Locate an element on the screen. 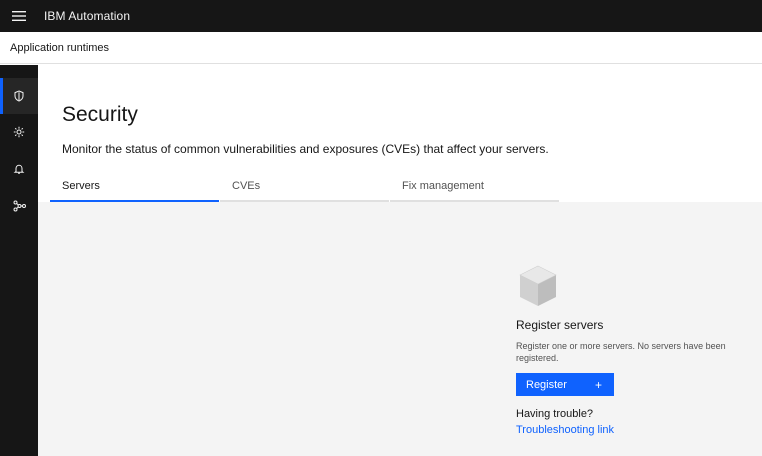 Image resolution: width=762 pixels, height=456 pixels. sidebar-item-topology is located at coordinates (19, 206).